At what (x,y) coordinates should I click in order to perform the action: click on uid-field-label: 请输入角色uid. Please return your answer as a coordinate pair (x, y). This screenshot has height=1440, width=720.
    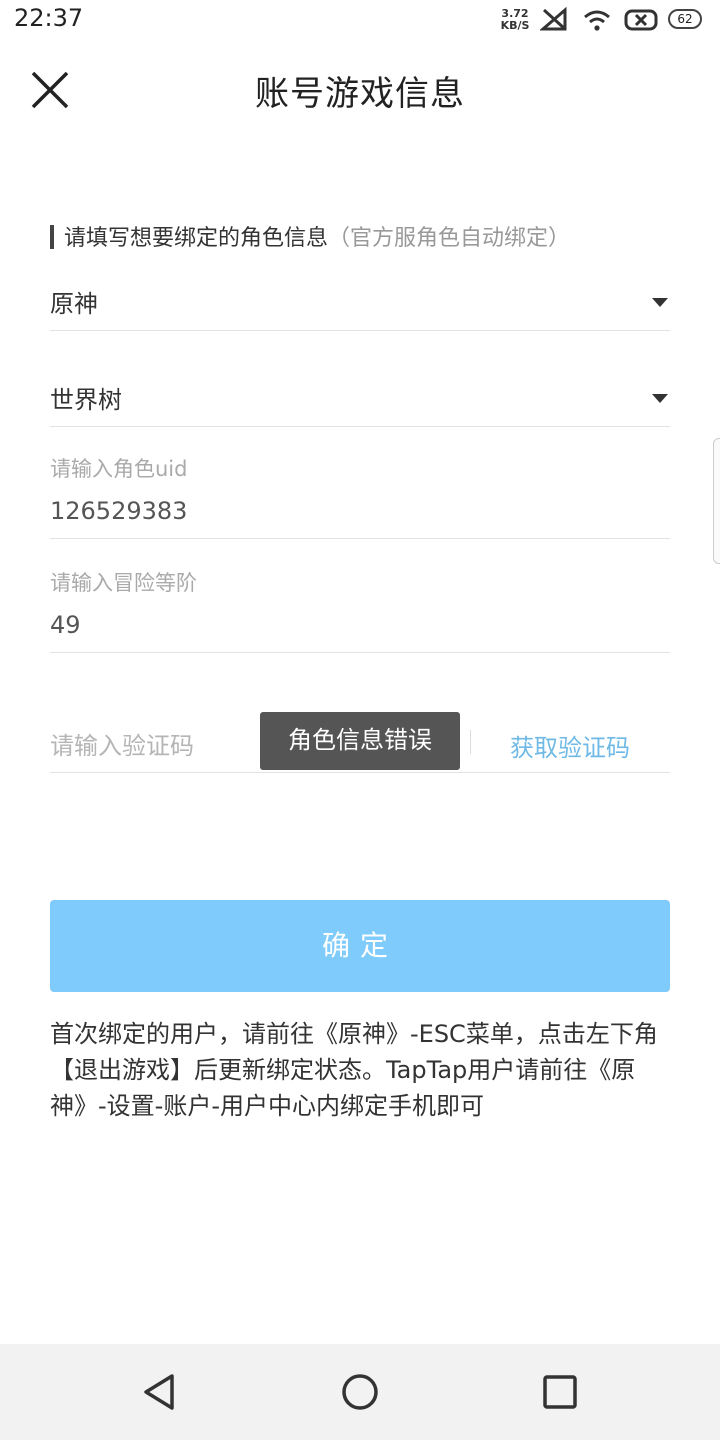
    Looking at the image, I should click on (119, 469).